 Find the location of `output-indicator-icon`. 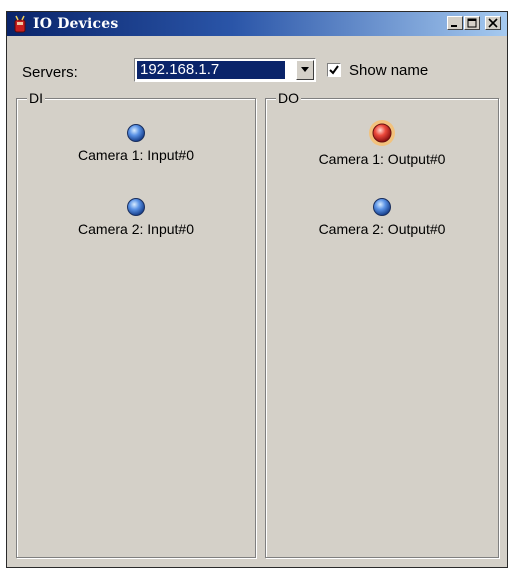

output-indicator-icon is located at coordinates (382, 207).